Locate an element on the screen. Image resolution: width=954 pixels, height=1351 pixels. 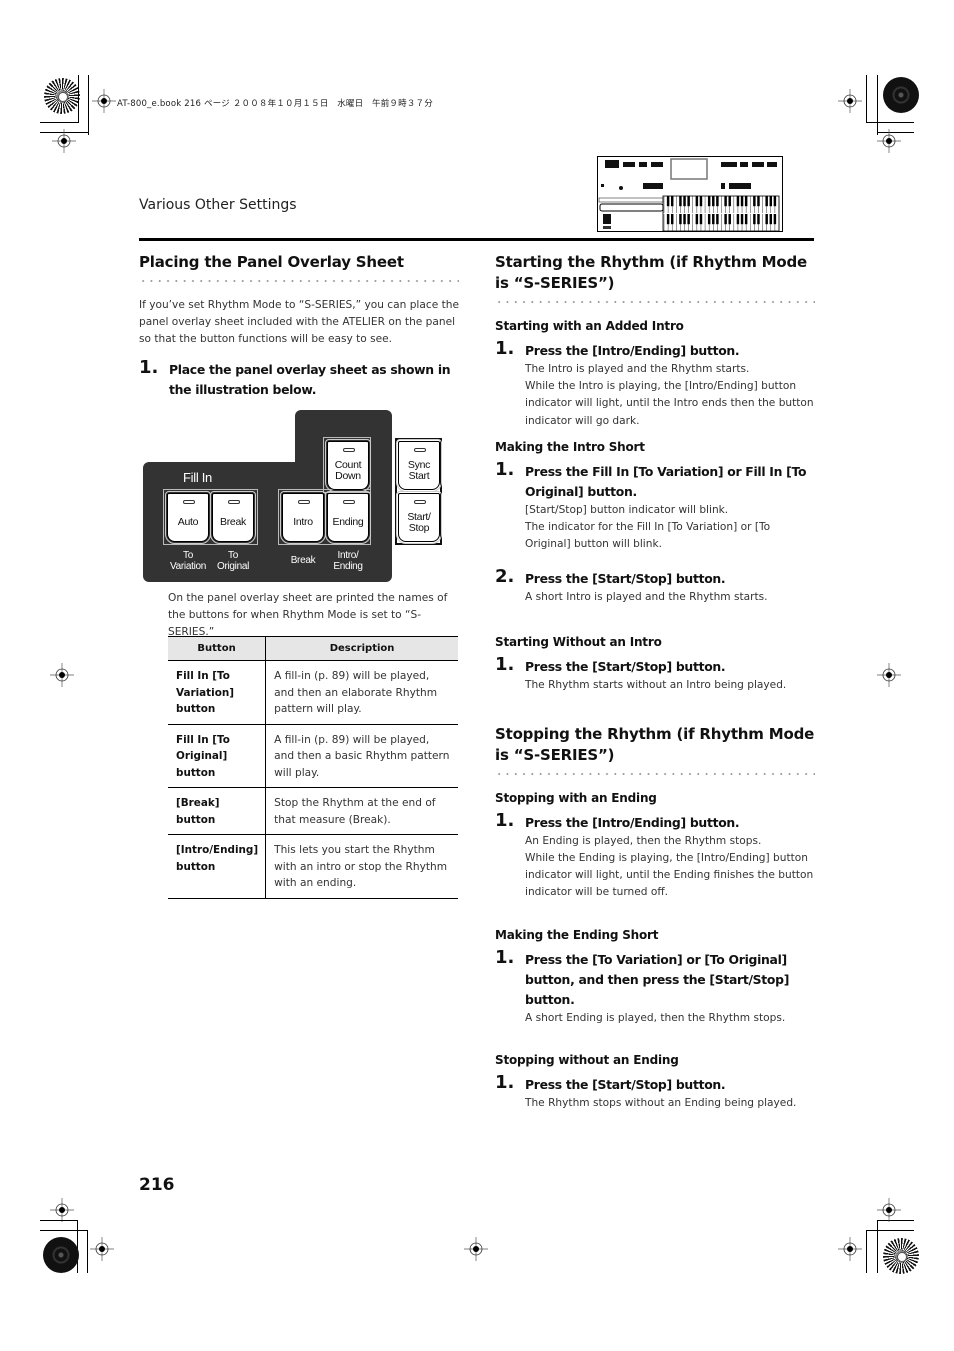
page-number: 216 is located at coordinates (157, 1185).